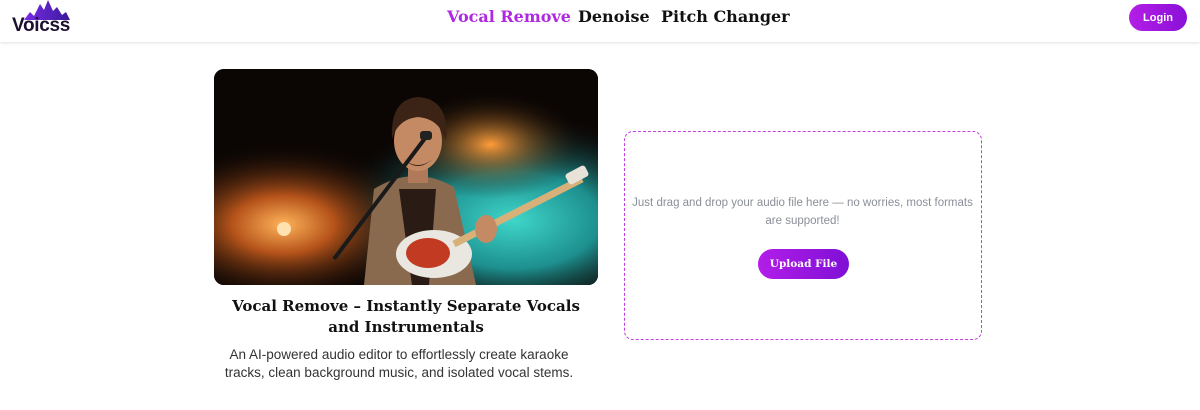 This screenshot has width=1200, height=410. Describe the element at coordinates (614, 16) in the screenshot. I see `nav-item-denoise: Denoise` at that location.